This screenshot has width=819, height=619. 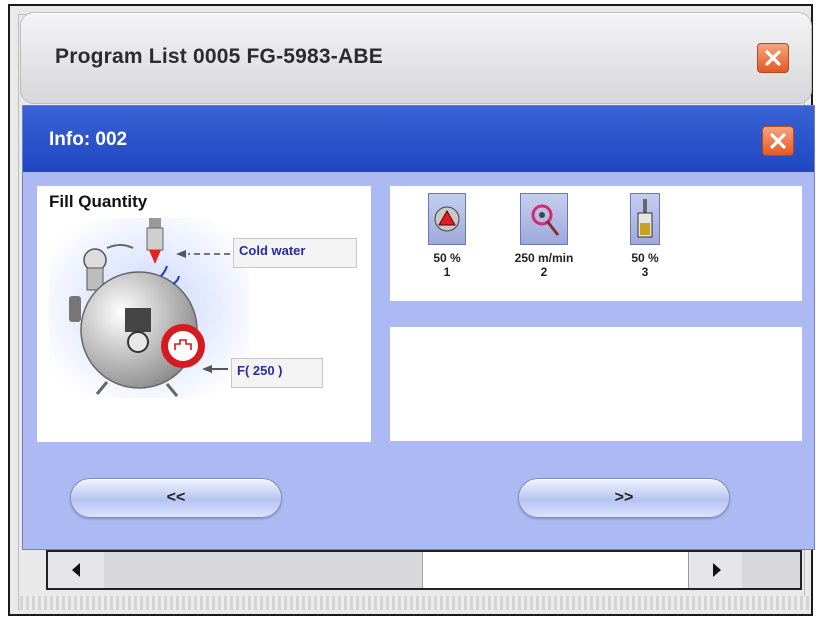 What do you see at coordinates (424, 570) in the screenshot?
I see `horizontal-scrollbar` at bounding box center [424, 570].